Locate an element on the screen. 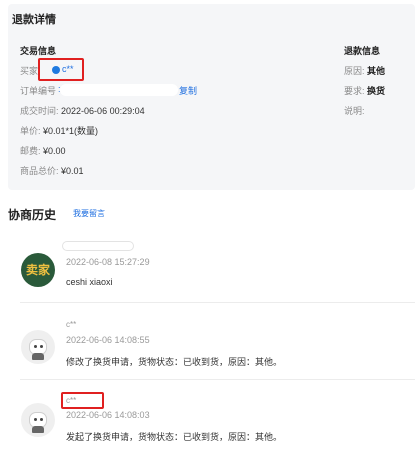 Image resolution: width=415 pixels, height=451 pixels. postage-value: ¥0.00 is located at coordinates (54, 151).